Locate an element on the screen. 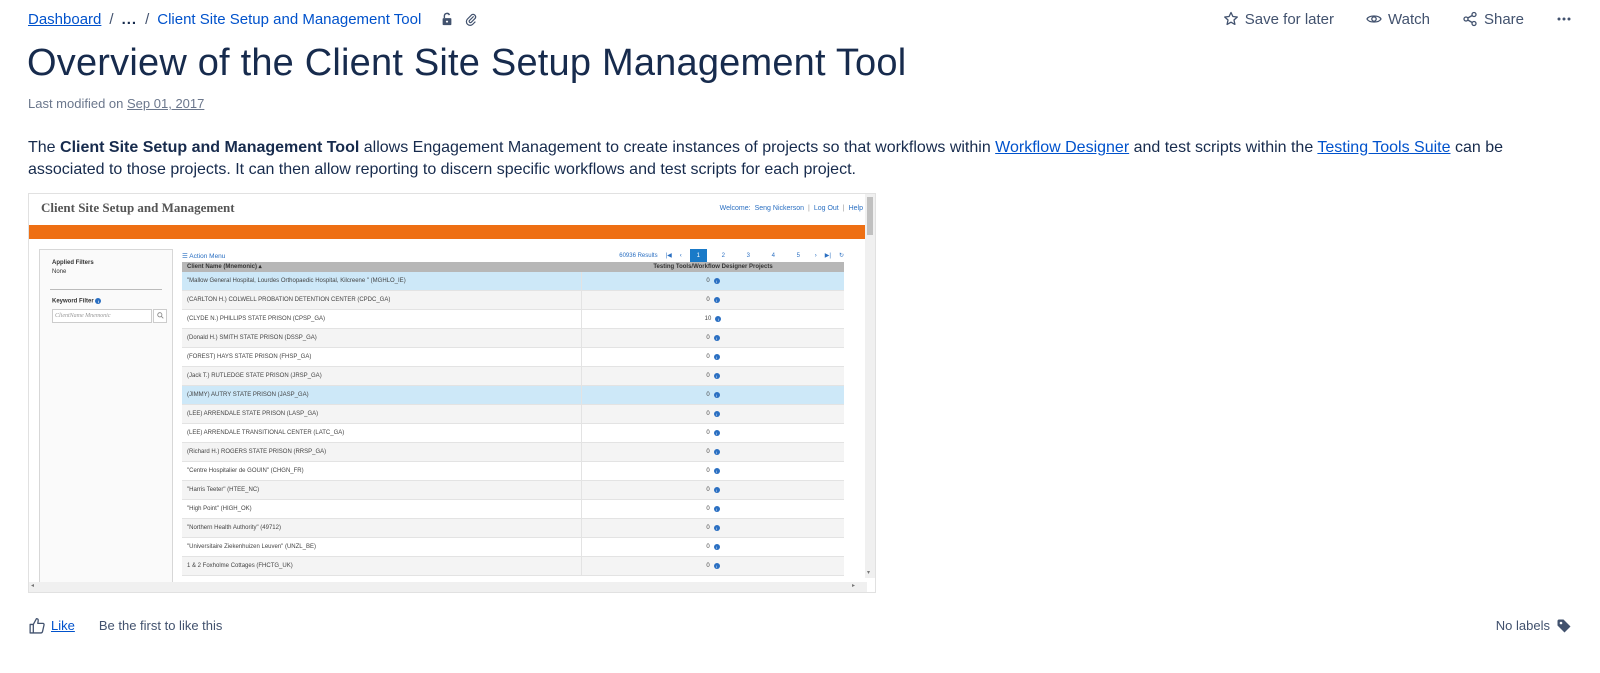  intro-bold-text: Client Site Setup and Management Tool is located at coordinates (210, 147).